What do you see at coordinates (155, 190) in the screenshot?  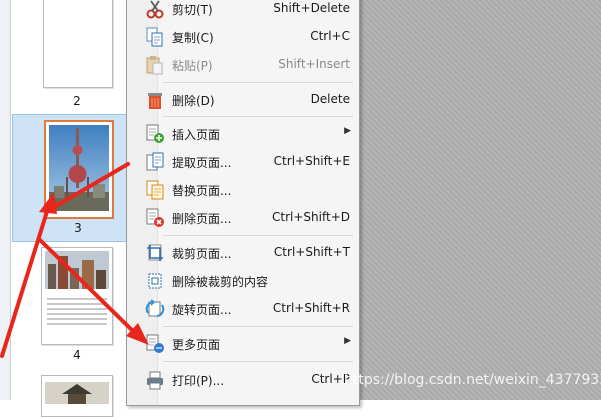 I see `replace-page-icon` at bounding box center [155, 190].